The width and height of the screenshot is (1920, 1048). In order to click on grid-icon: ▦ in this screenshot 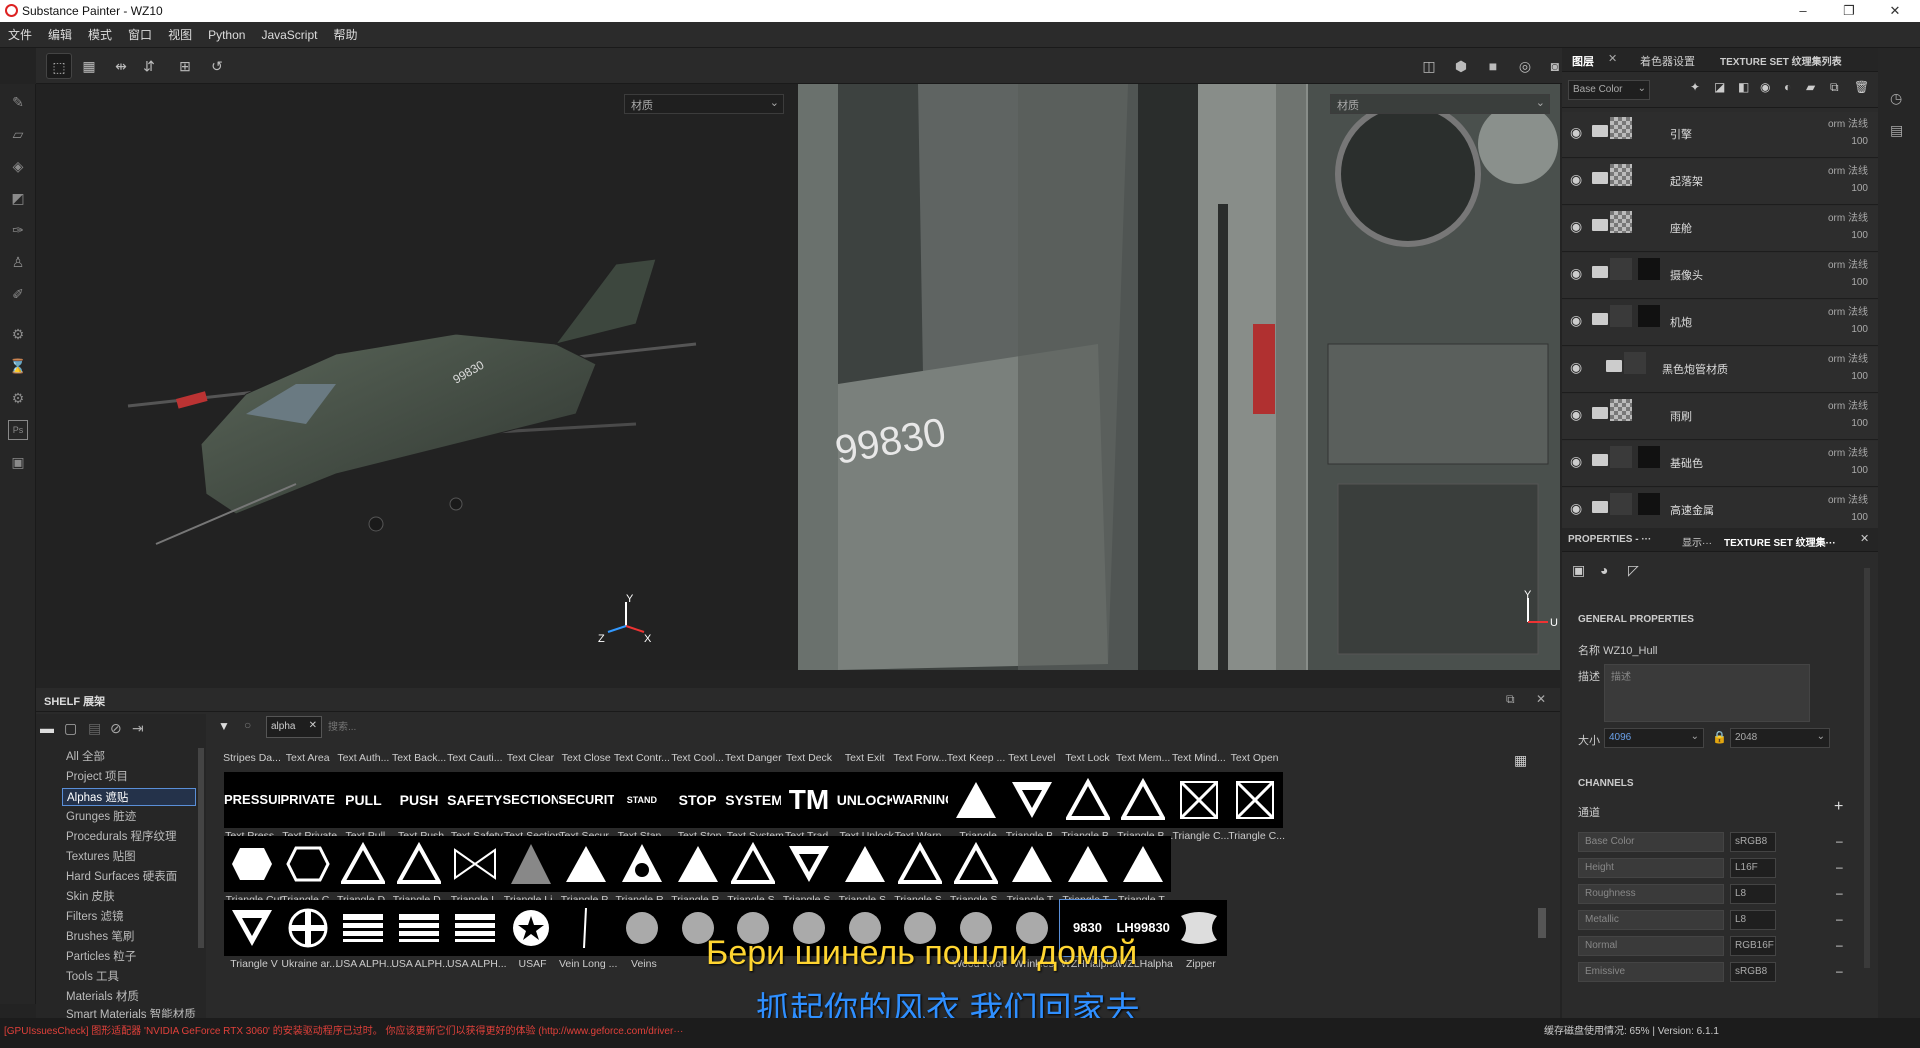, I will do `click(89, 66)`.